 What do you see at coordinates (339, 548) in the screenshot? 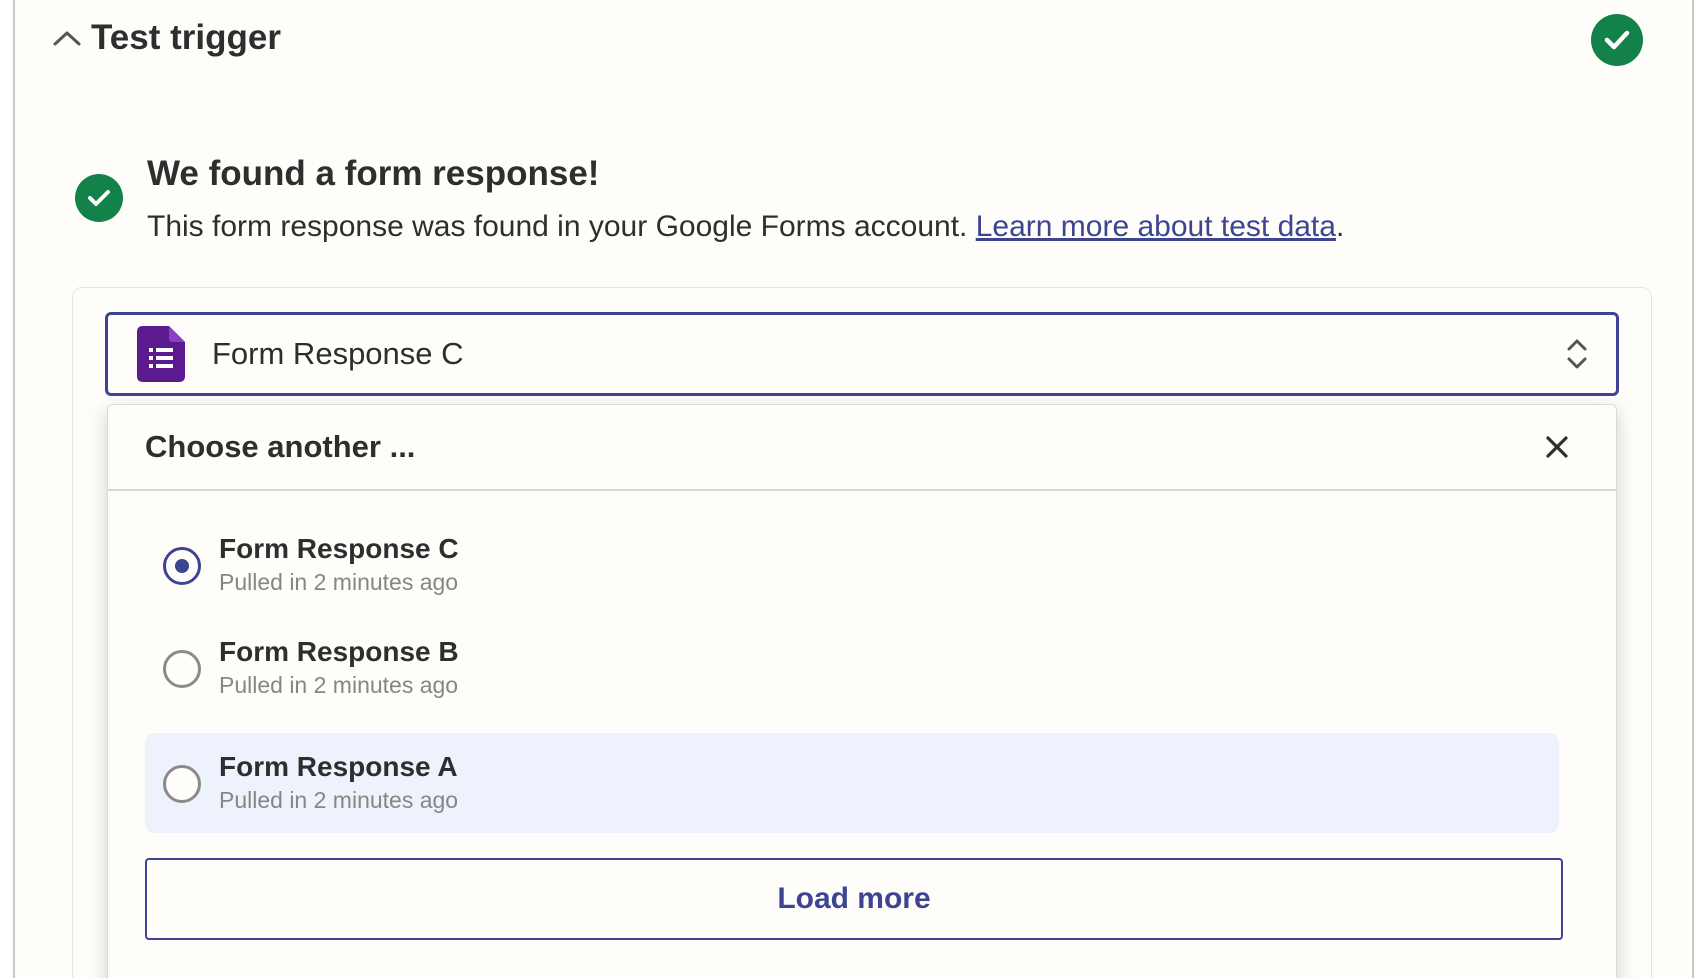
I see `option-label: Form Response C` at bounding box center [339, 548].